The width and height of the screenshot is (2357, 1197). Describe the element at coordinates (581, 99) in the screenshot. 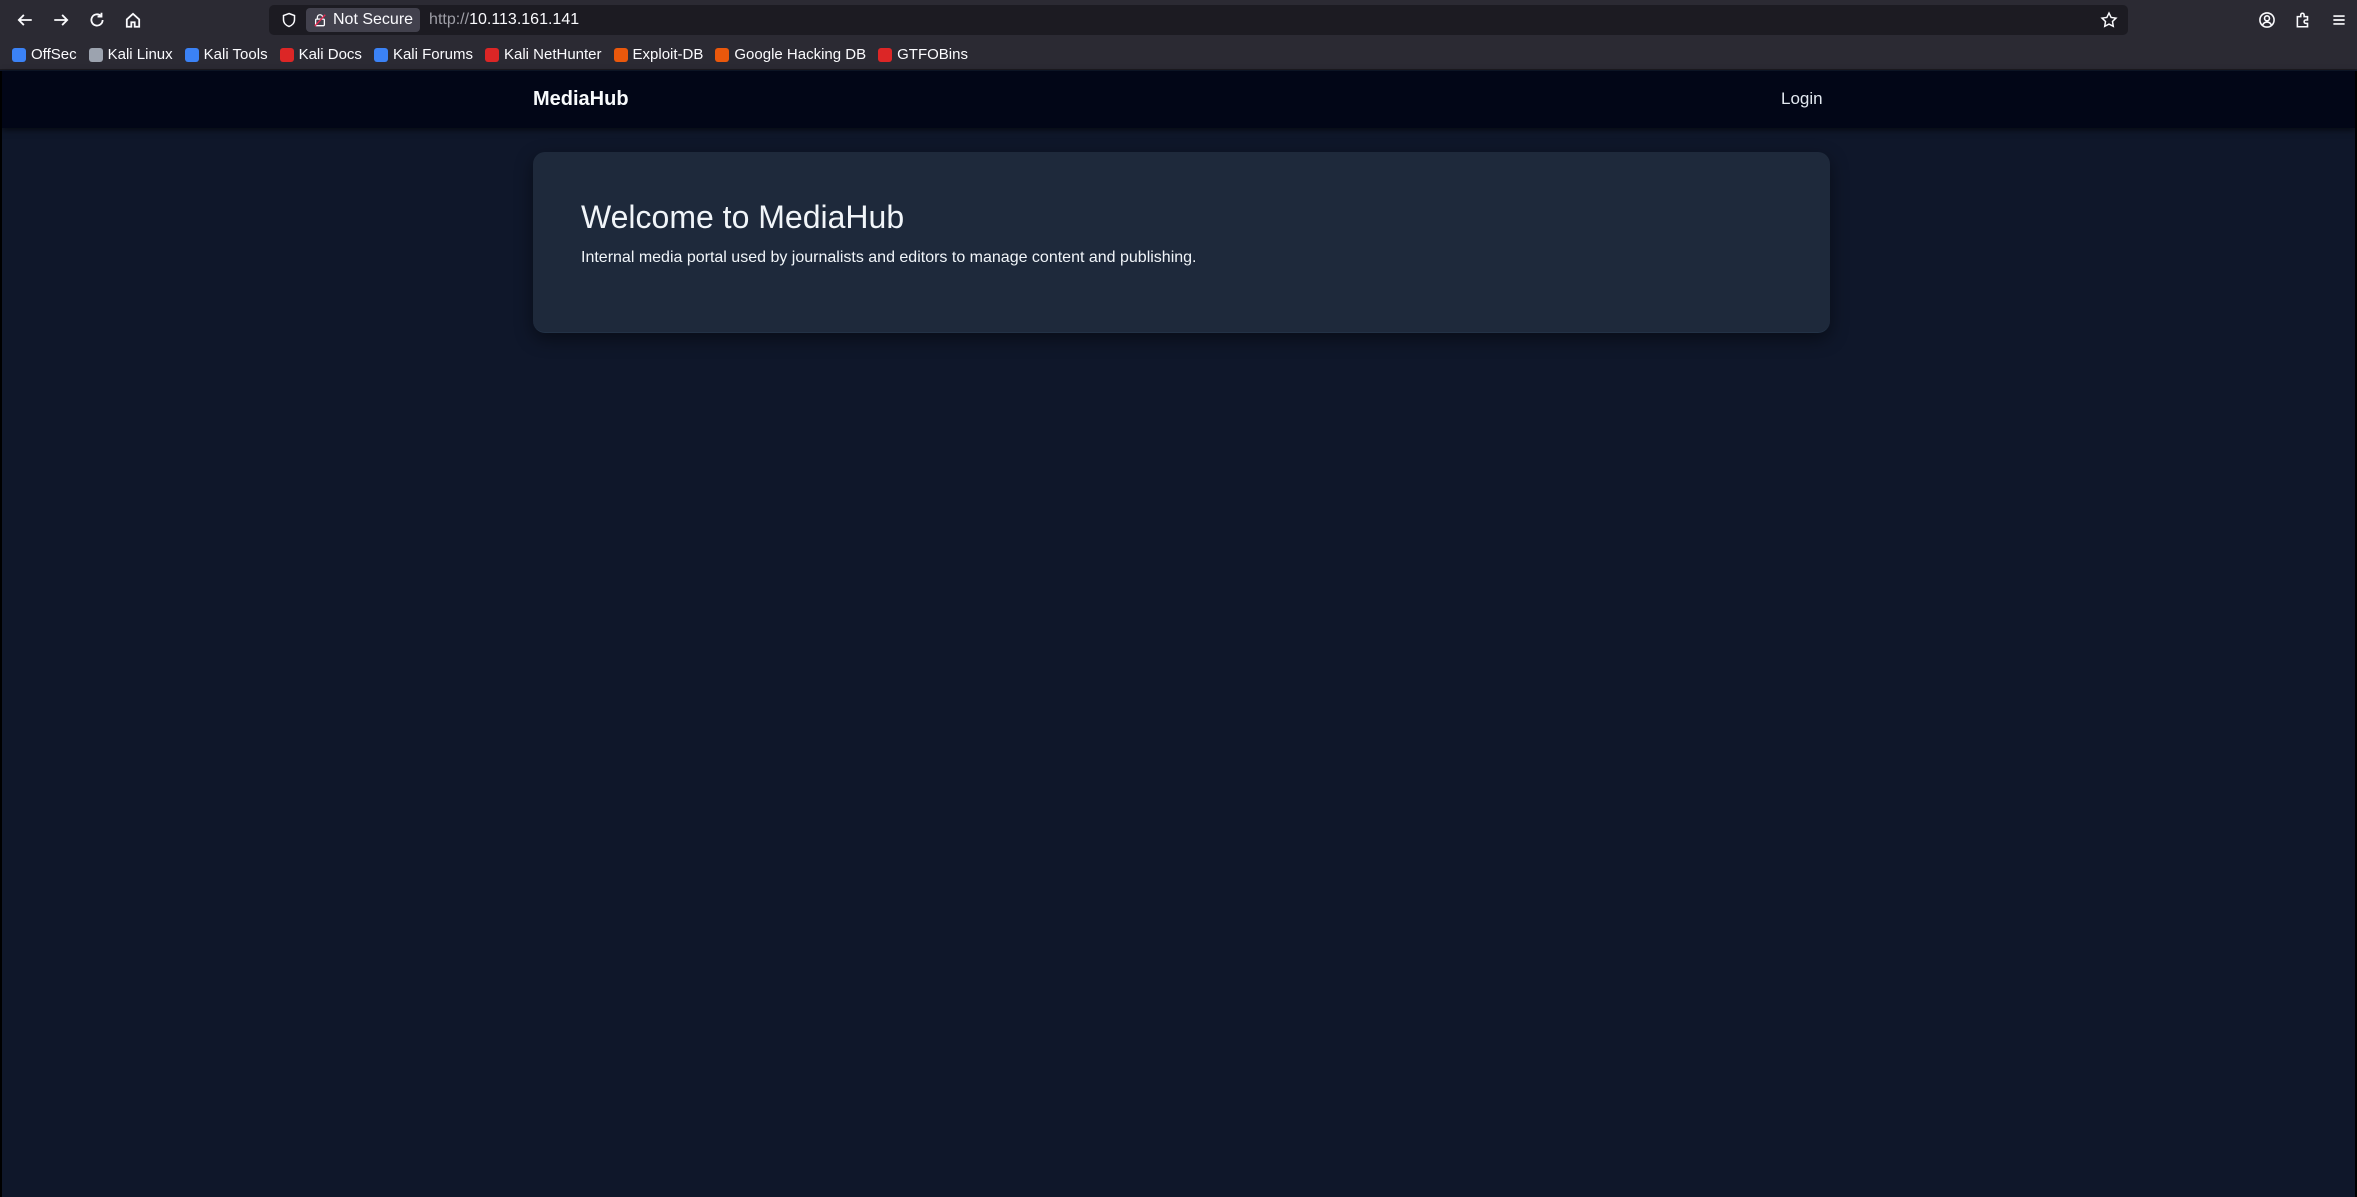

I see `site-brand: MediaHub` at that location.